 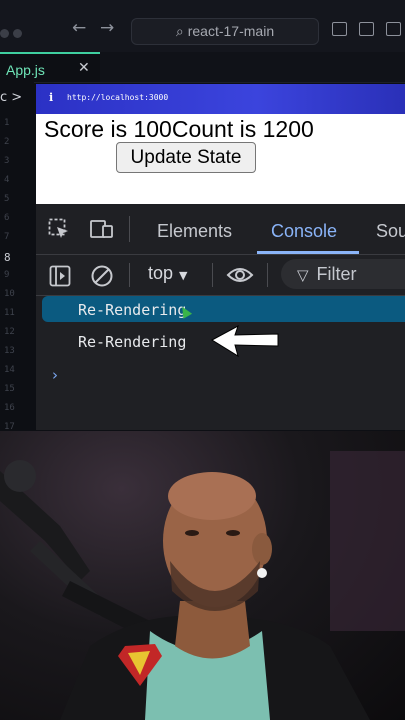 What do you see at coordinates (220, 275) in the screenshot?
I see `console-toolbar: top ▼ ▽ Filter` at bounding box center [220, 275].